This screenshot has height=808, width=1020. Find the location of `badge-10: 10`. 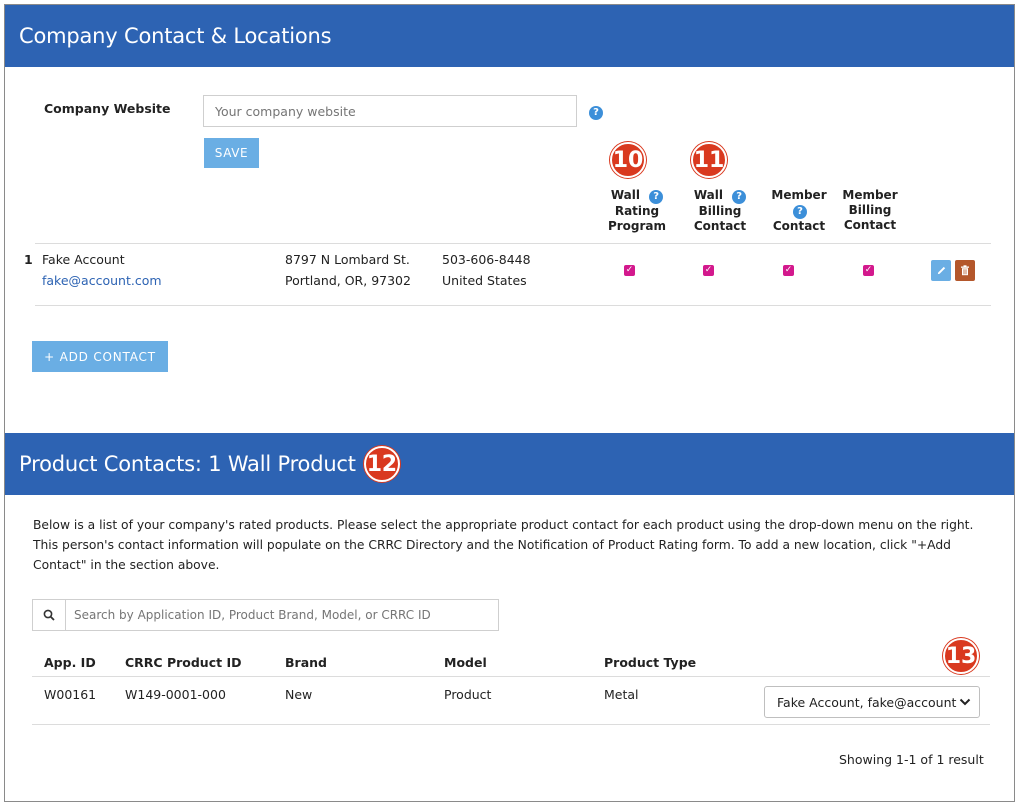

badge-10: 10 is located at coordinates (628, 160).